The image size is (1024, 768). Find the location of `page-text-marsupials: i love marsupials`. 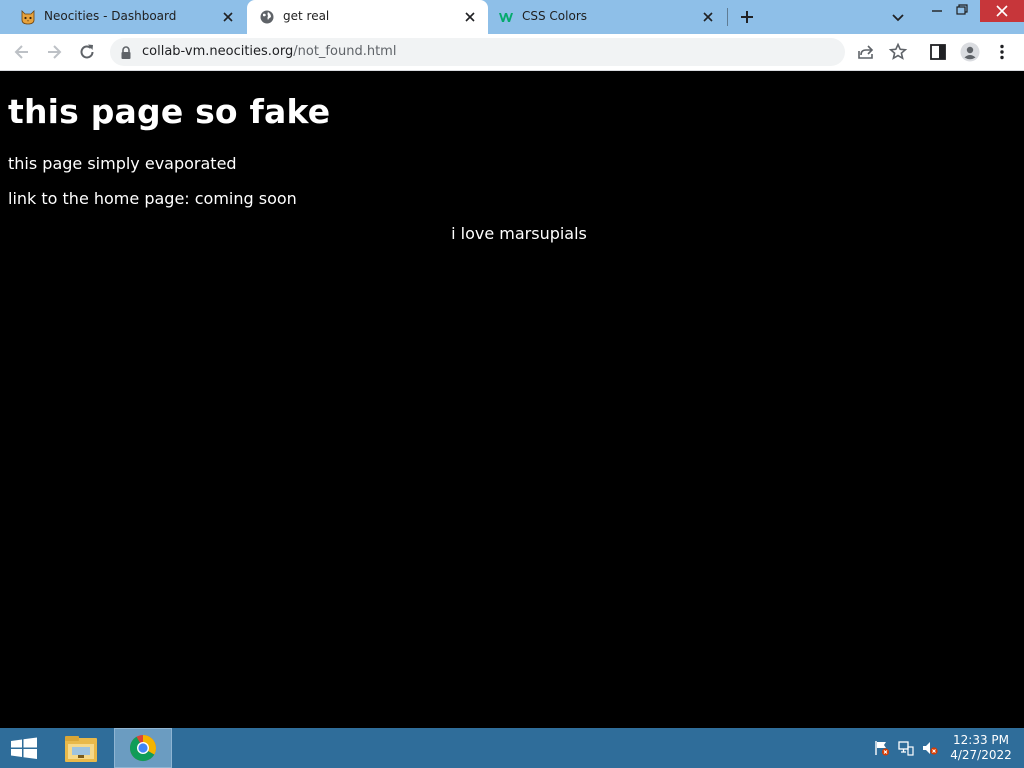

page-text-marsupials: i love marsupials is located at coordinates (519, 233).